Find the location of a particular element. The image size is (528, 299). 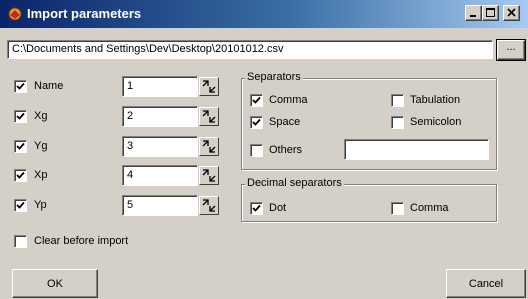

close-button is located at coordinates (511, 13).